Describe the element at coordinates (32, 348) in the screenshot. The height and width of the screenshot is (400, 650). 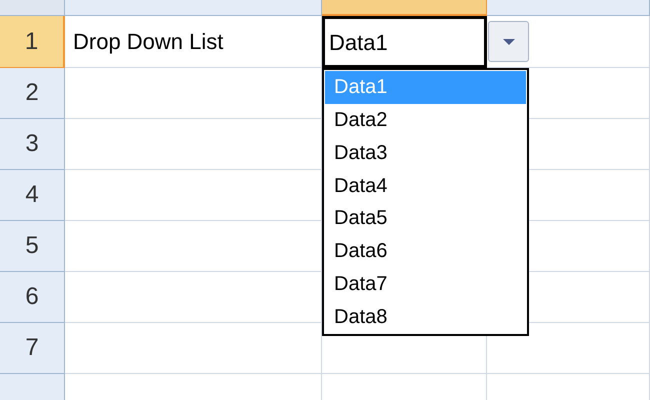
I see `row-header: 7` at that location.